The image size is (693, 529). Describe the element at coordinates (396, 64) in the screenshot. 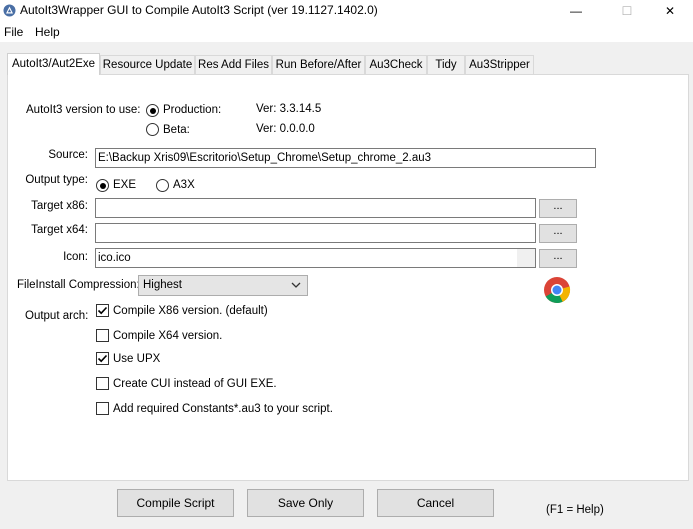

I see `tab-au3check: Au3Check` at that location.